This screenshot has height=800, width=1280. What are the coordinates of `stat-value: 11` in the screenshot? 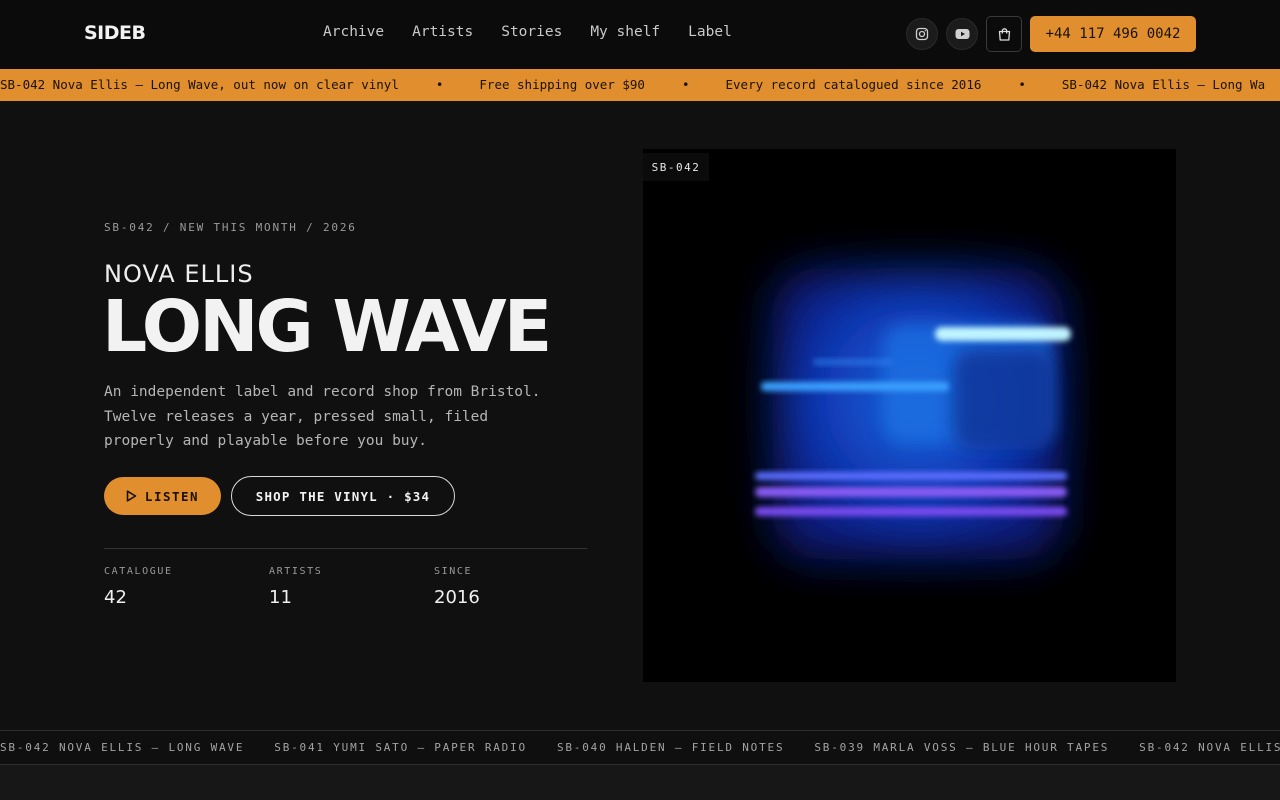 It's located at (280, 597).